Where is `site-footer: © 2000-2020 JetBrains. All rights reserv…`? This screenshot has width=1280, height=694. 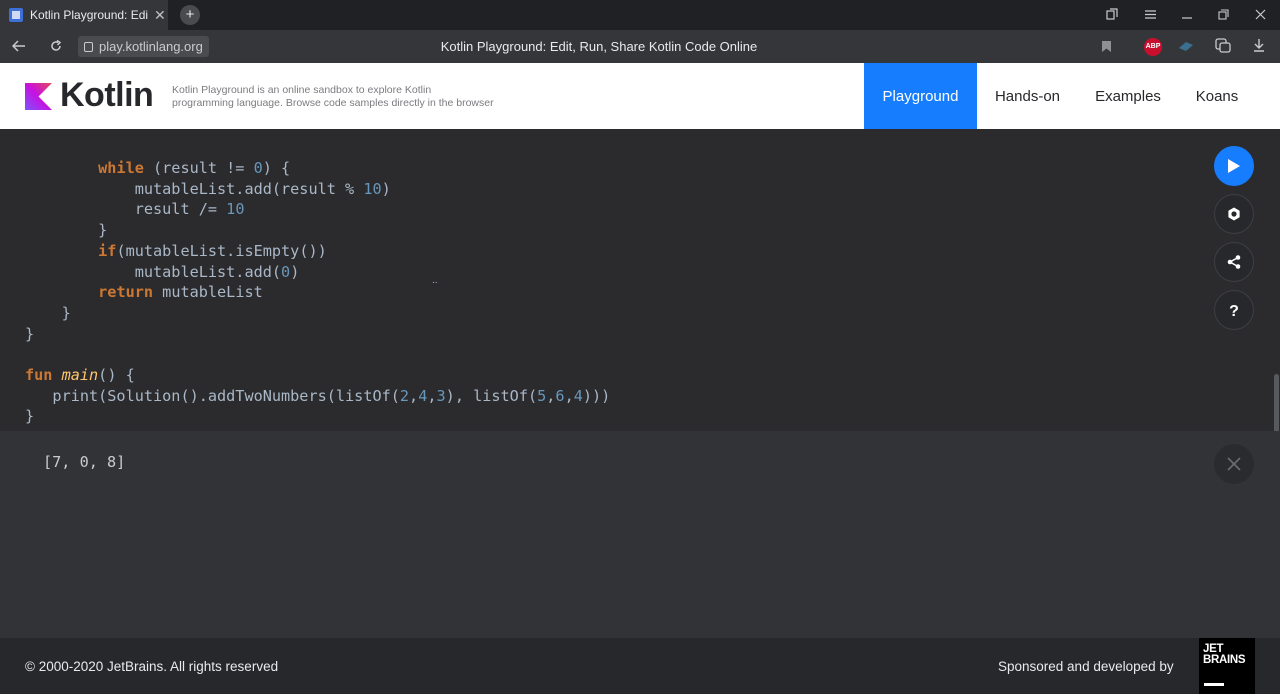 site-footer: © 2000-2020 JetBrains. All rights reserv… is located at coordinates (640, 666).